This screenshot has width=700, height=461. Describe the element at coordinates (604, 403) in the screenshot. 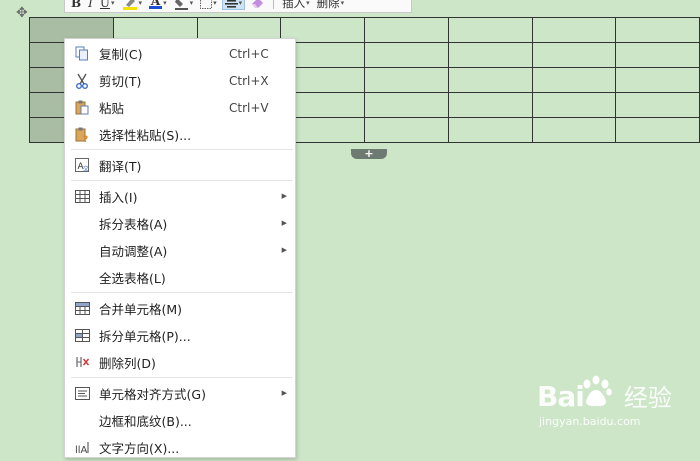

I see `watermark: Bai 经验 jingyan.baidu.com` at that location.